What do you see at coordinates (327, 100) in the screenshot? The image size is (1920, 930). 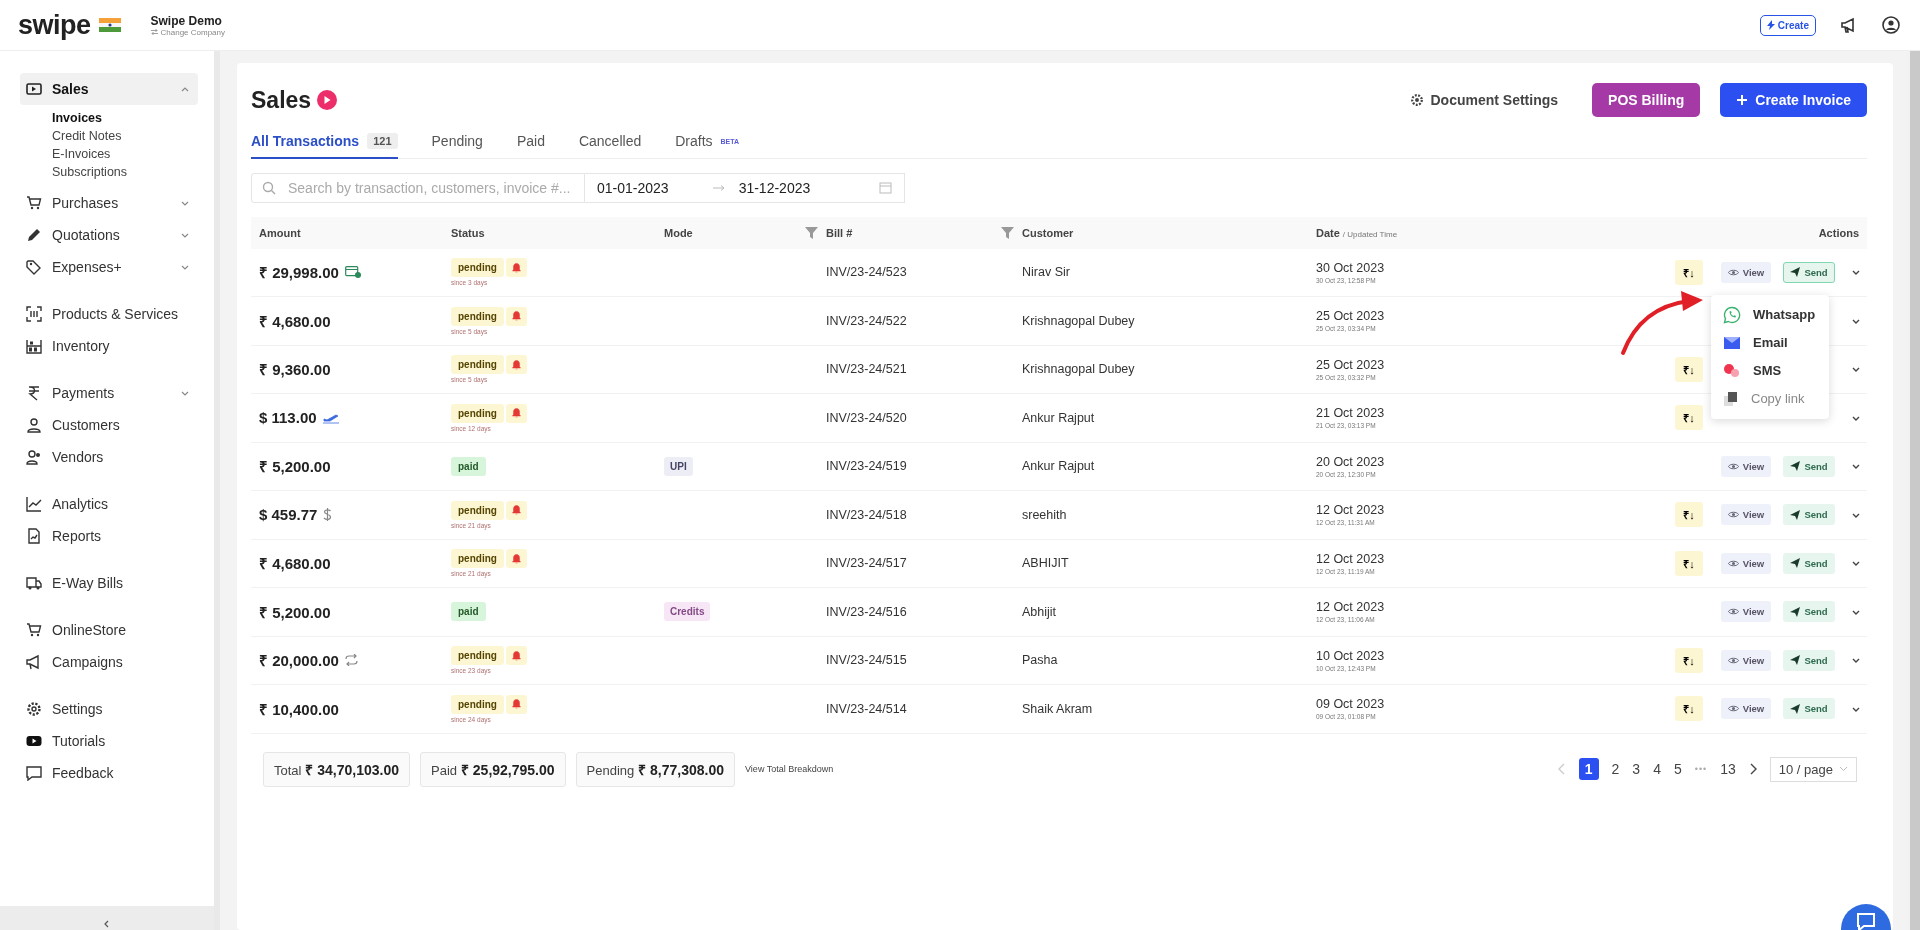 I see `play-icon` at bounding box center [327, 100].